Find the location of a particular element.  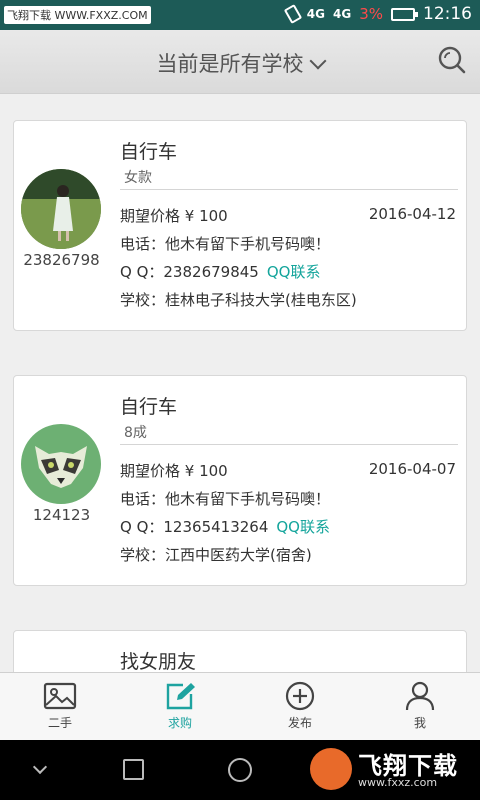

post-title: 找女朋友 is located at coordinates (158, 661).